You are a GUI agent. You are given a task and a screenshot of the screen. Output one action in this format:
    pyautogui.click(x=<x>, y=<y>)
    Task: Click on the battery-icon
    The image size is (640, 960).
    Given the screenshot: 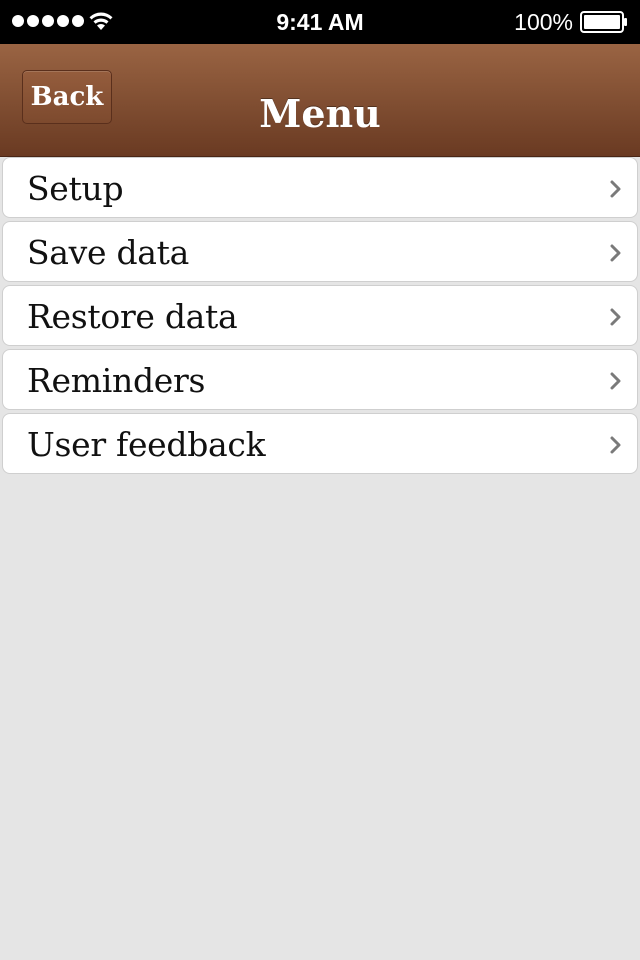 What is the action you would take?
    pyautogui.click(x=603, y=22)
    